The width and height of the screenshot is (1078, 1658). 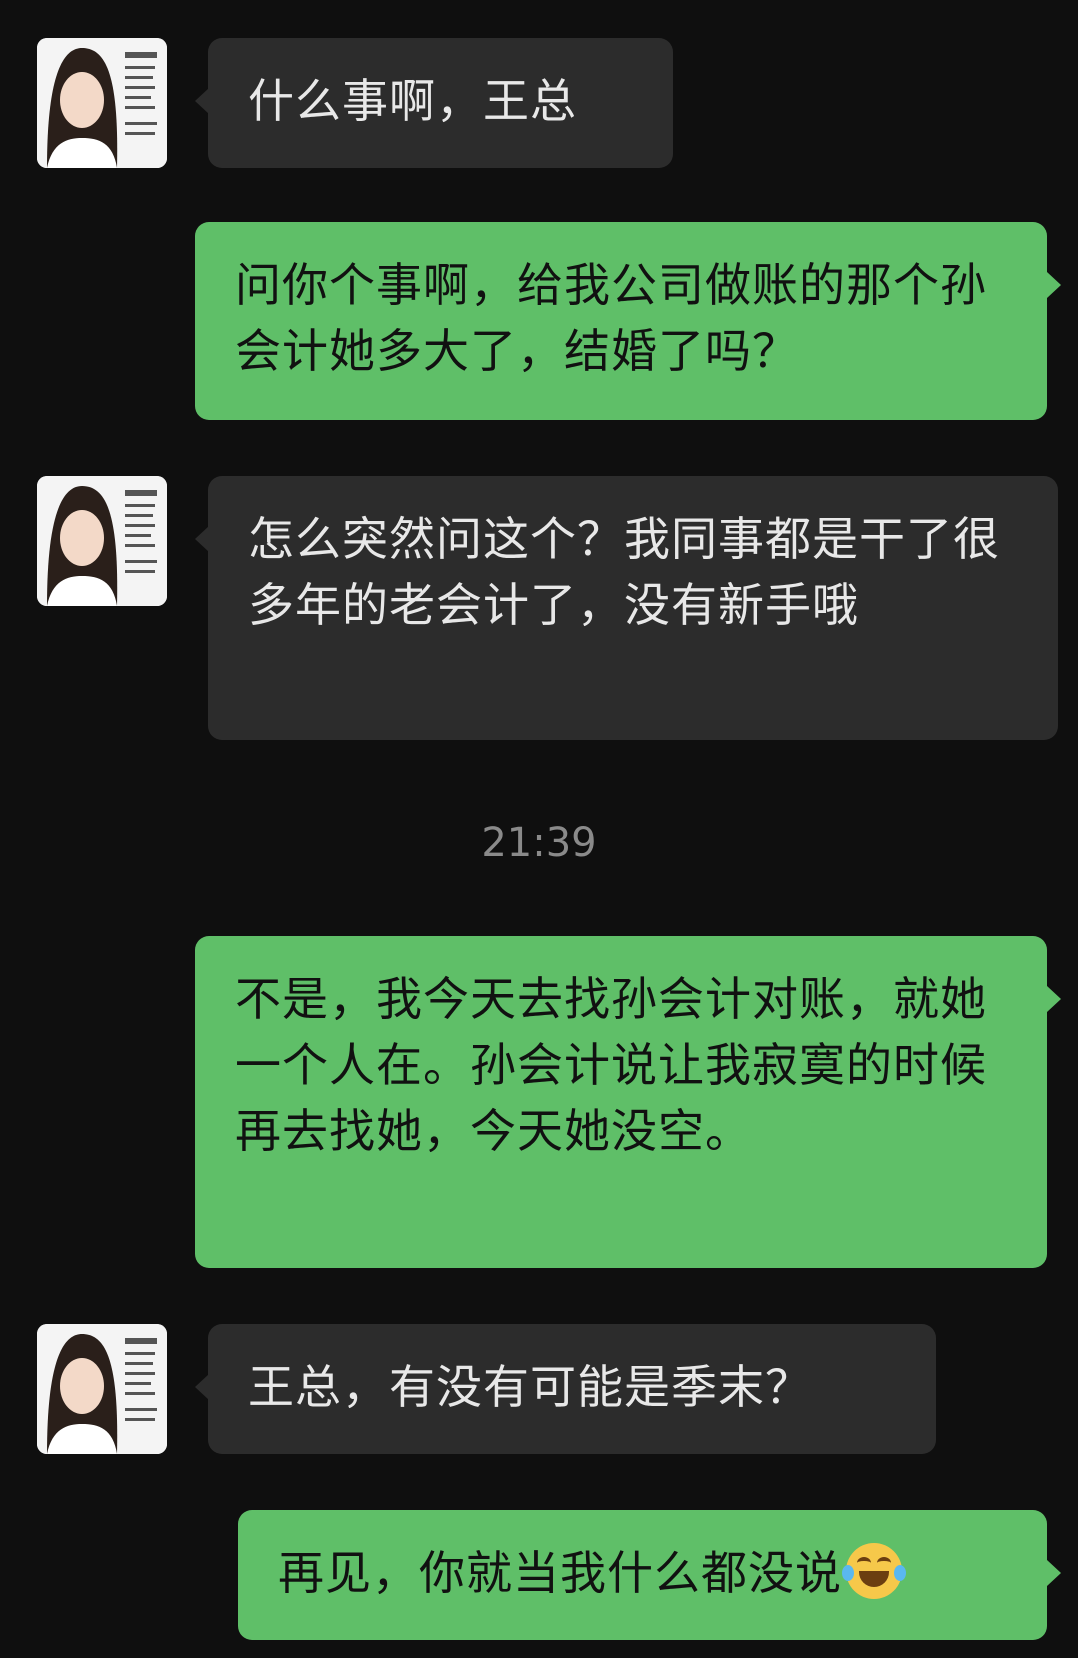 What do you see at coordinates (611, 318) in the screenshot?
I see `message-text: 问你个事啊，给我公司做账的那个孙会计她多大了，结婚了吗？` at bounding box center [611, 318].